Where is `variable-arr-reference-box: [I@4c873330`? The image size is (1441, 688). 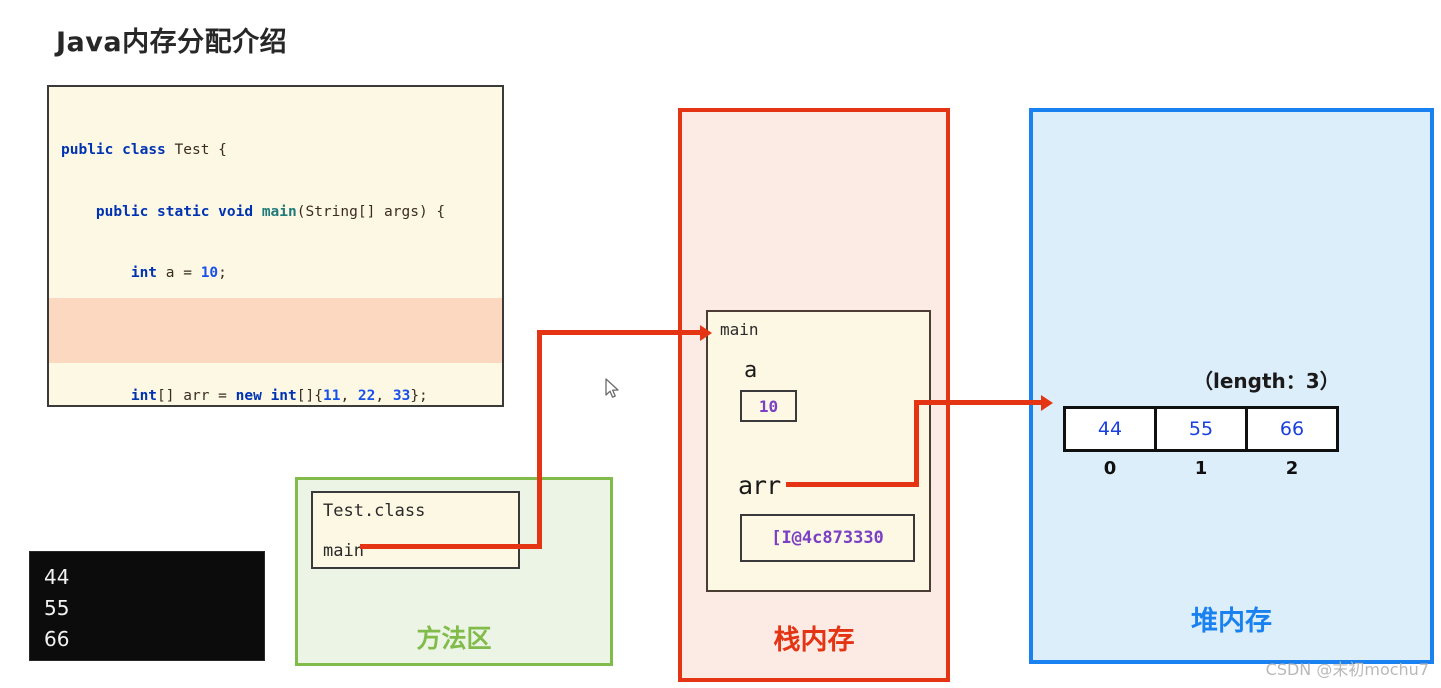 variable-arr-reference-box: [I@4c873330 is located at coordinates (827, 538).